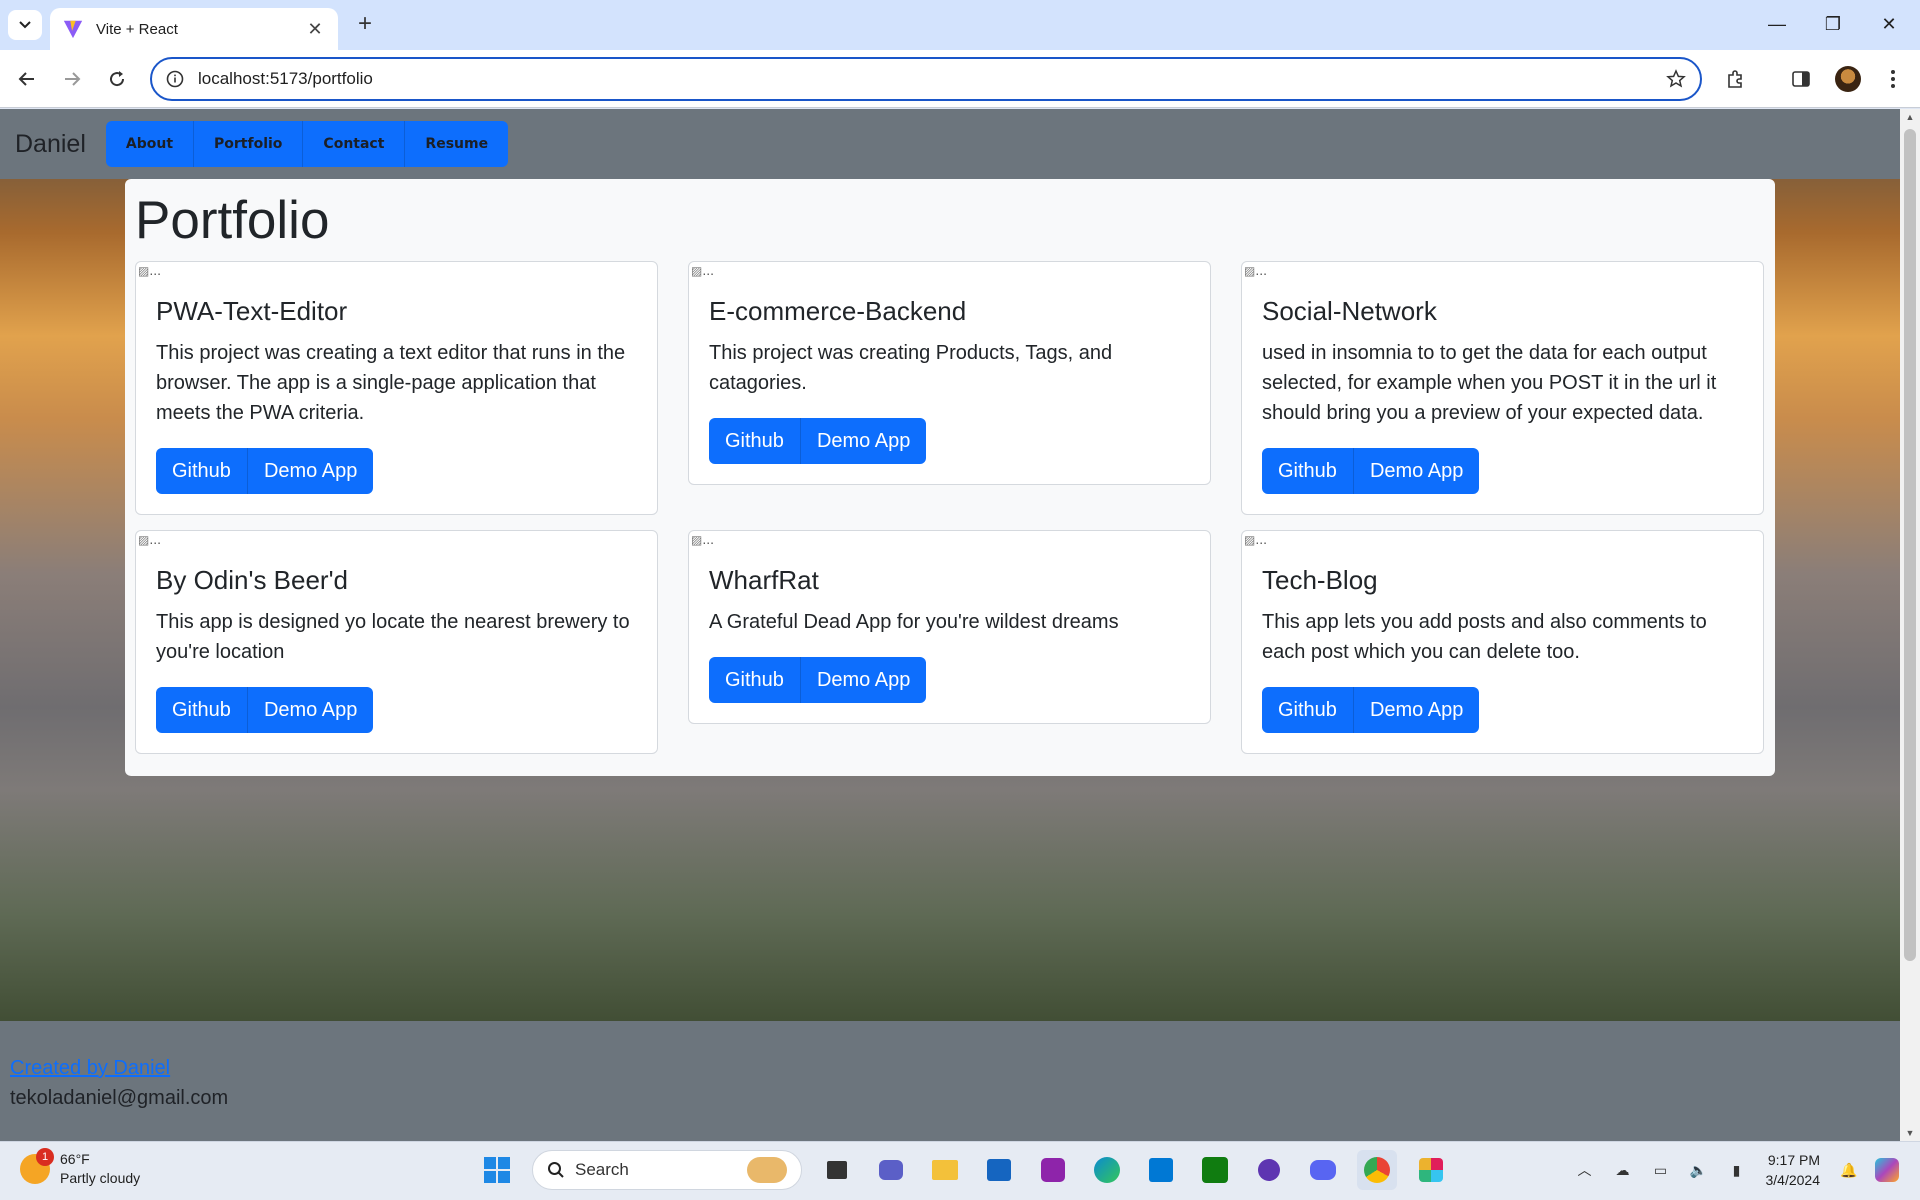  What do you see at coordinates (1910, 545) in the screenshot?
I see `scrollbar-thumb` at bounding box center [1910, 545].